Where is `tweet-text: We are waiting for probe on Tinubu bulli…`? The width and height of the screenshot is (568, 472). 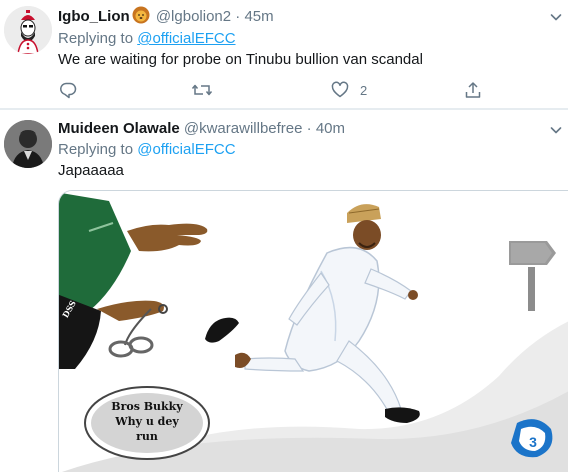 tweet-text: We are waiting for probe on Tinubu bulli… is located at coordinates (240, 59).